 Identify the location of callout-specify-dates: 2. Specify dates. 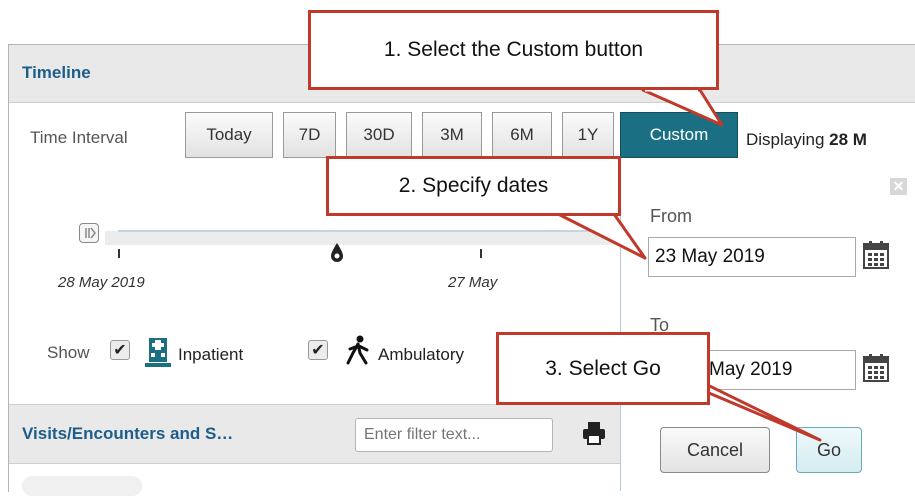
(473, 186).